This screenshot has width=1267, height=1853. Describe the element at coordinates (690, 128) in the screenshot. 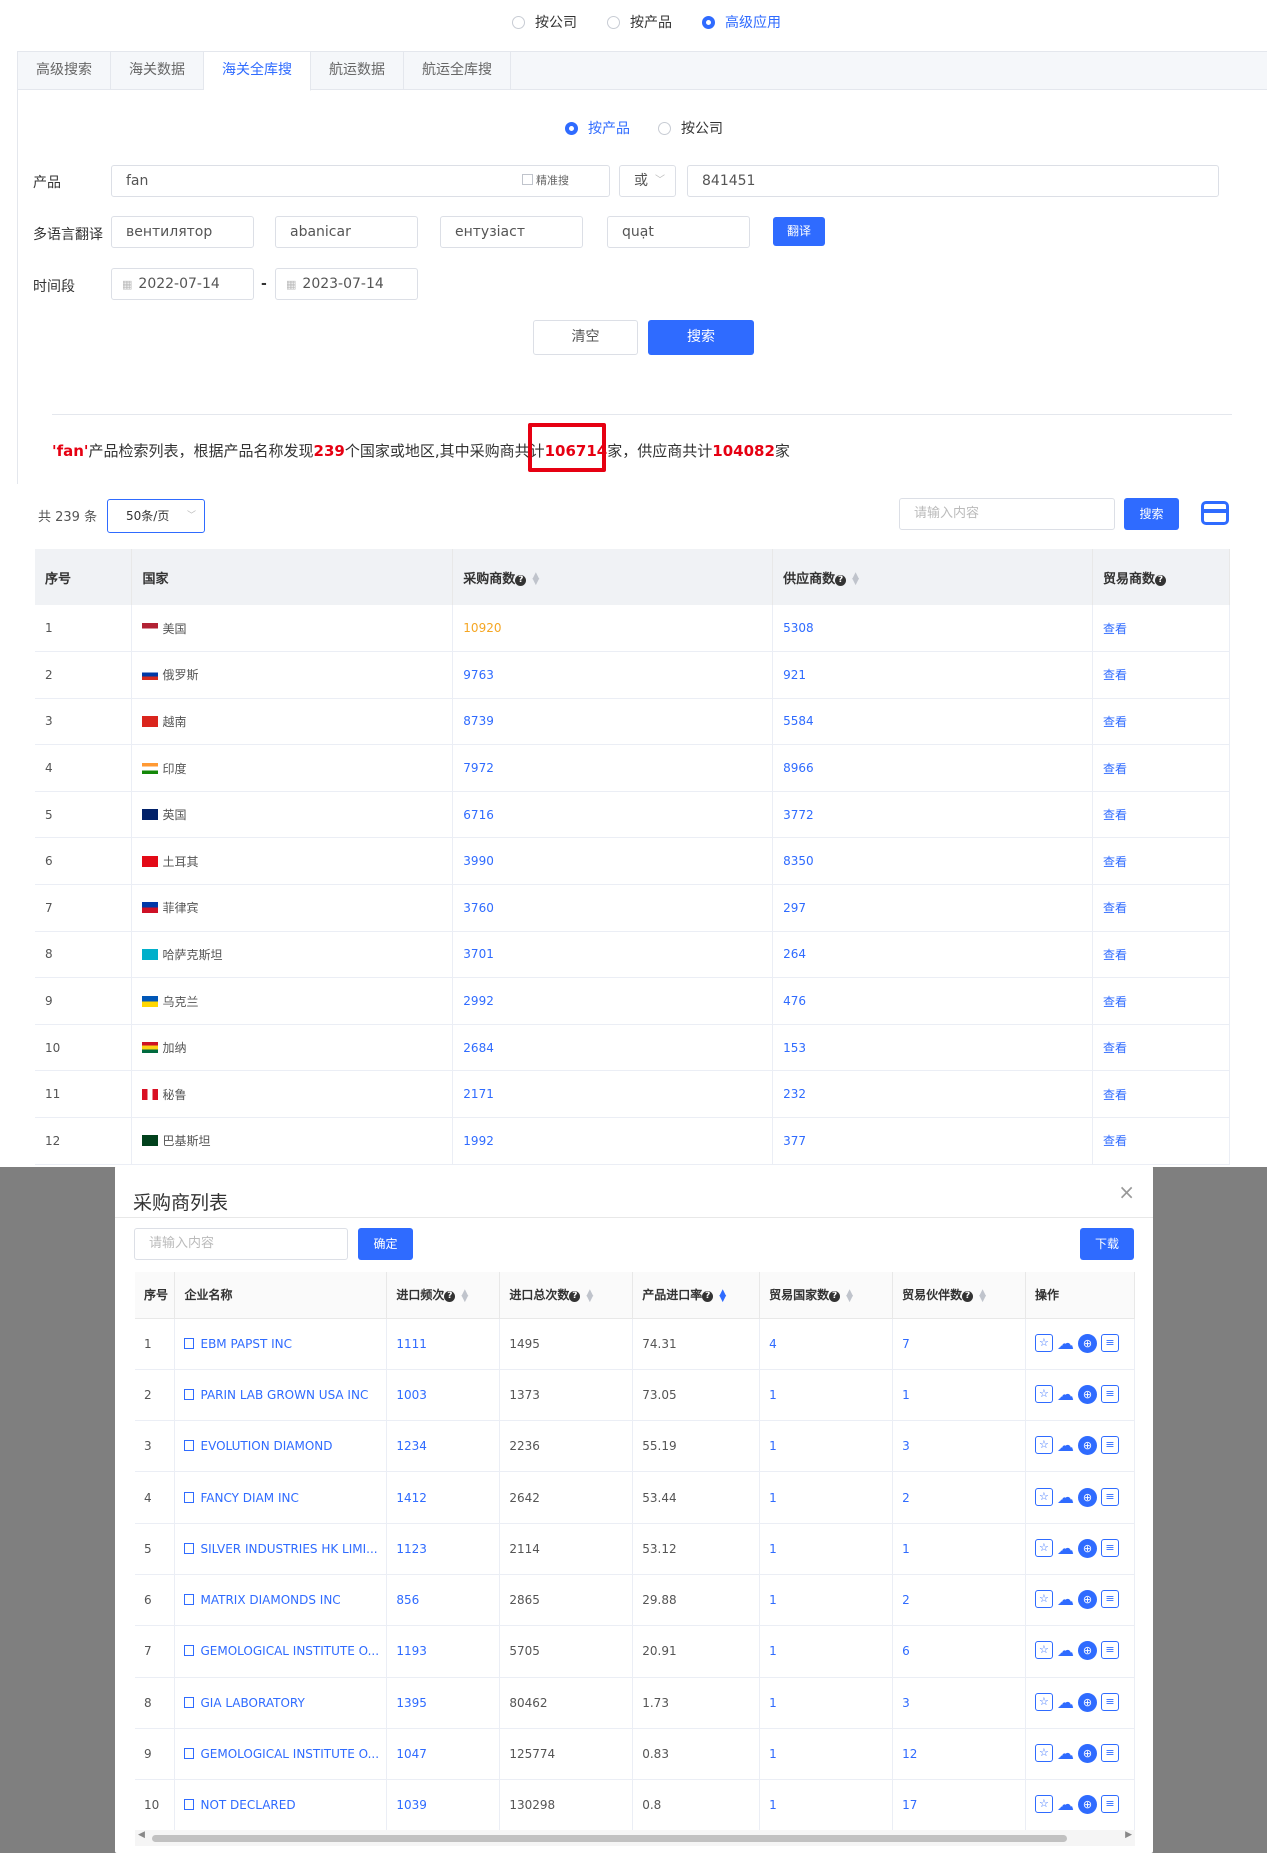

I see `search-mode-company: 按公司` at that location.